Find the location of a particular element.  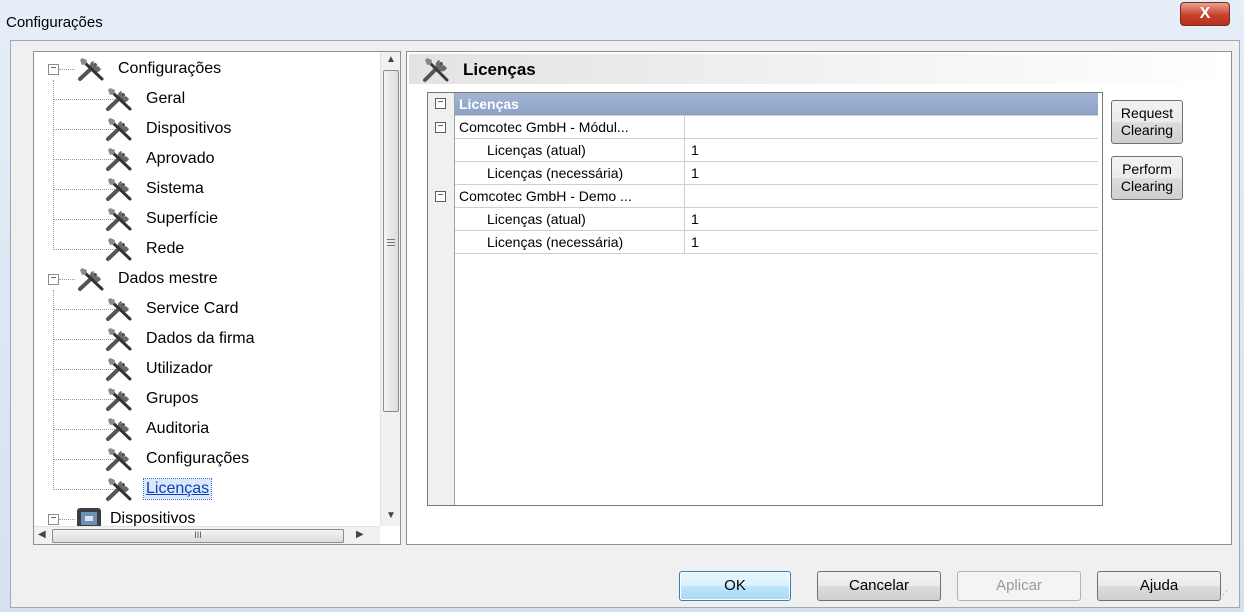

apply-button: Aplicar is located at coordinates (1019, 586).